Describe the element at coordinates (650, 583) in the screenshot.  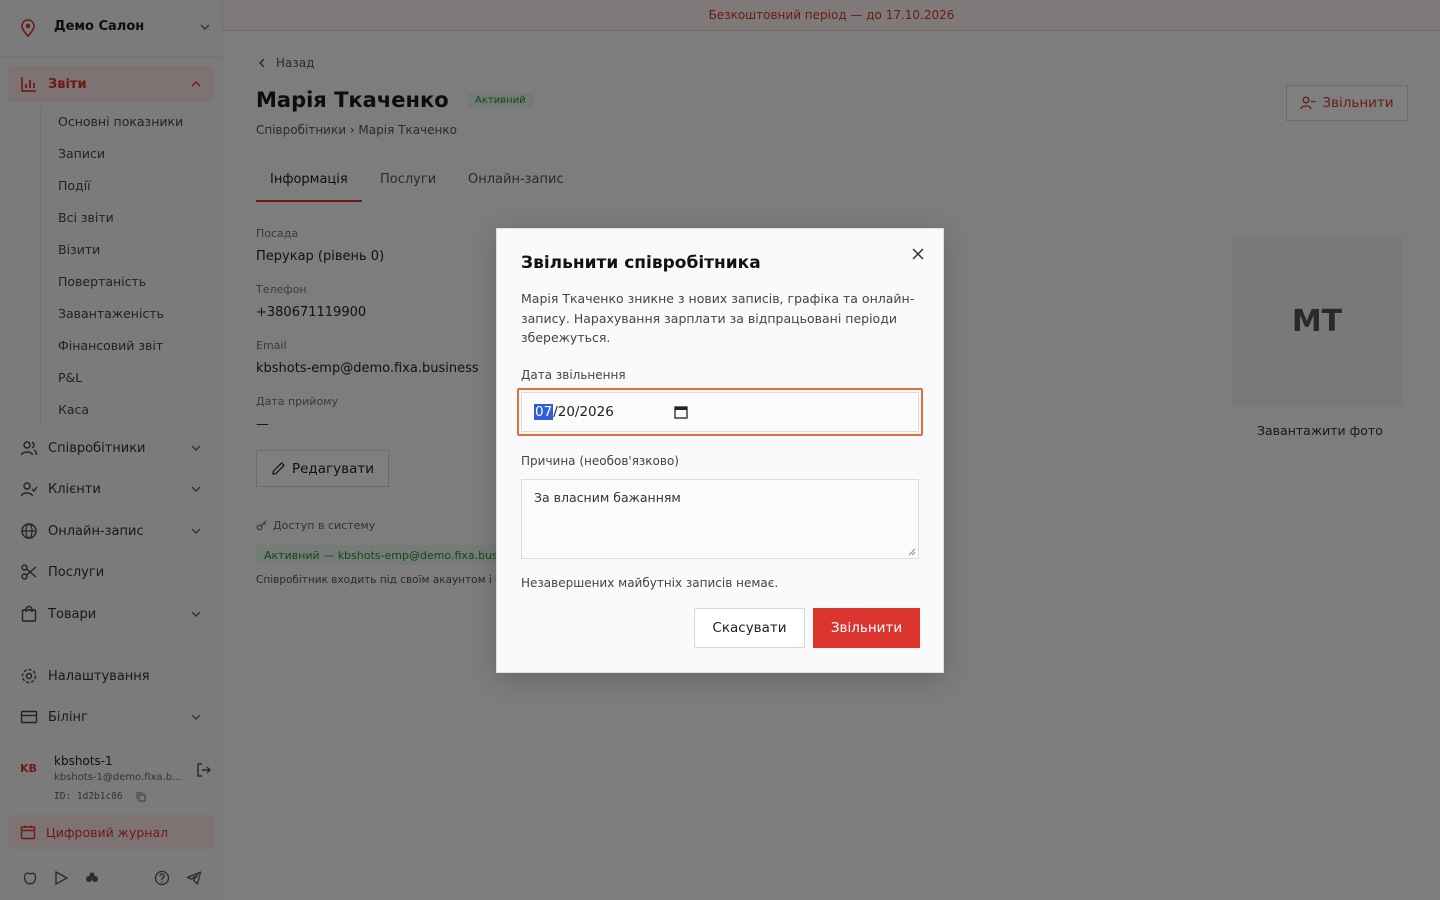
I see `upcoming-appointments-note: Незавершених майбутніх записів немає.` at that location.